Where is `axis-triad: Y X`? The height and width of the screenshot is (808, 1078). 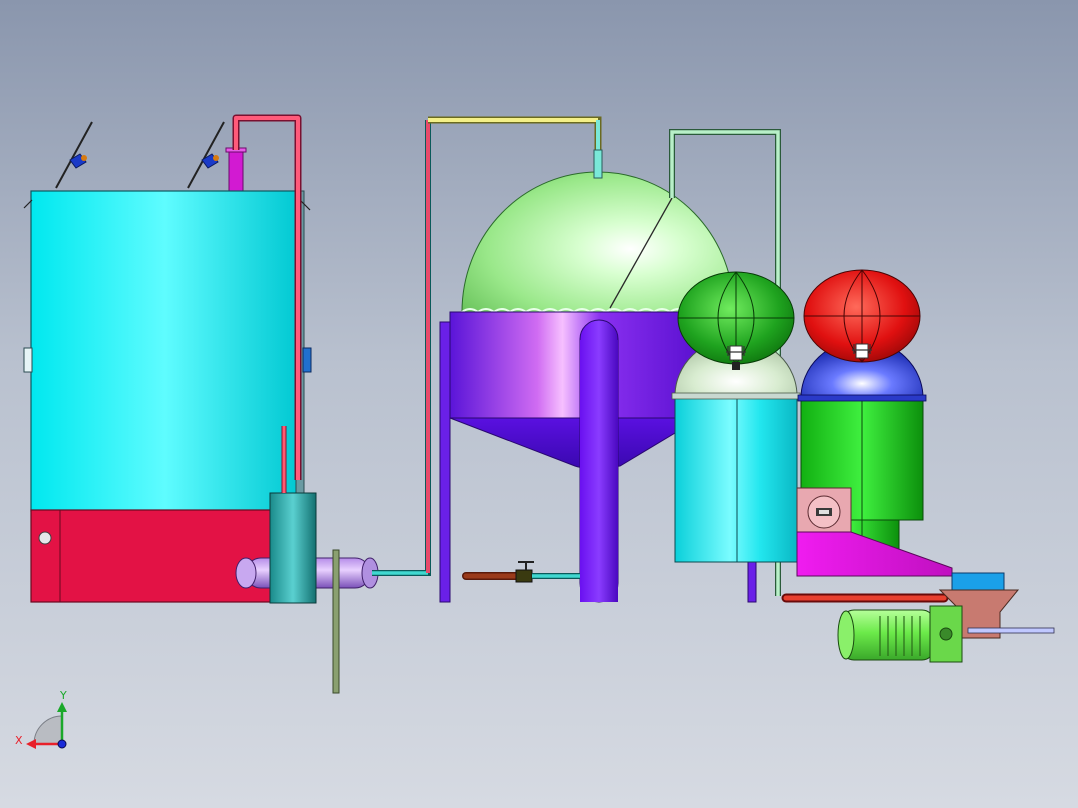 axis-triad: Y X is located at coordinates (41, 719).